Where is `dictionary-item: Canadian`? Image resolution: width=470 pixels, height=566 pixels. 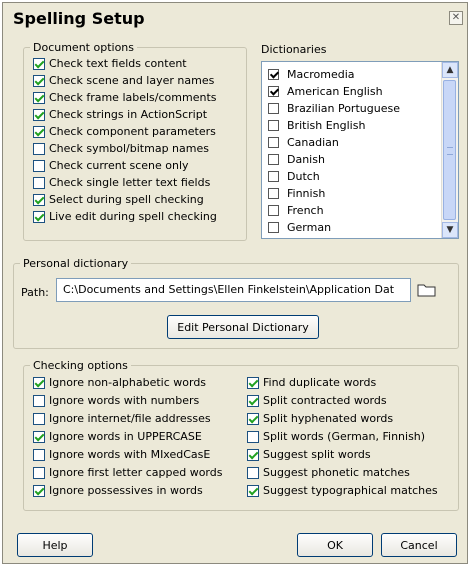
dictionary-item: Canadian is located at coordinates (303, 142).